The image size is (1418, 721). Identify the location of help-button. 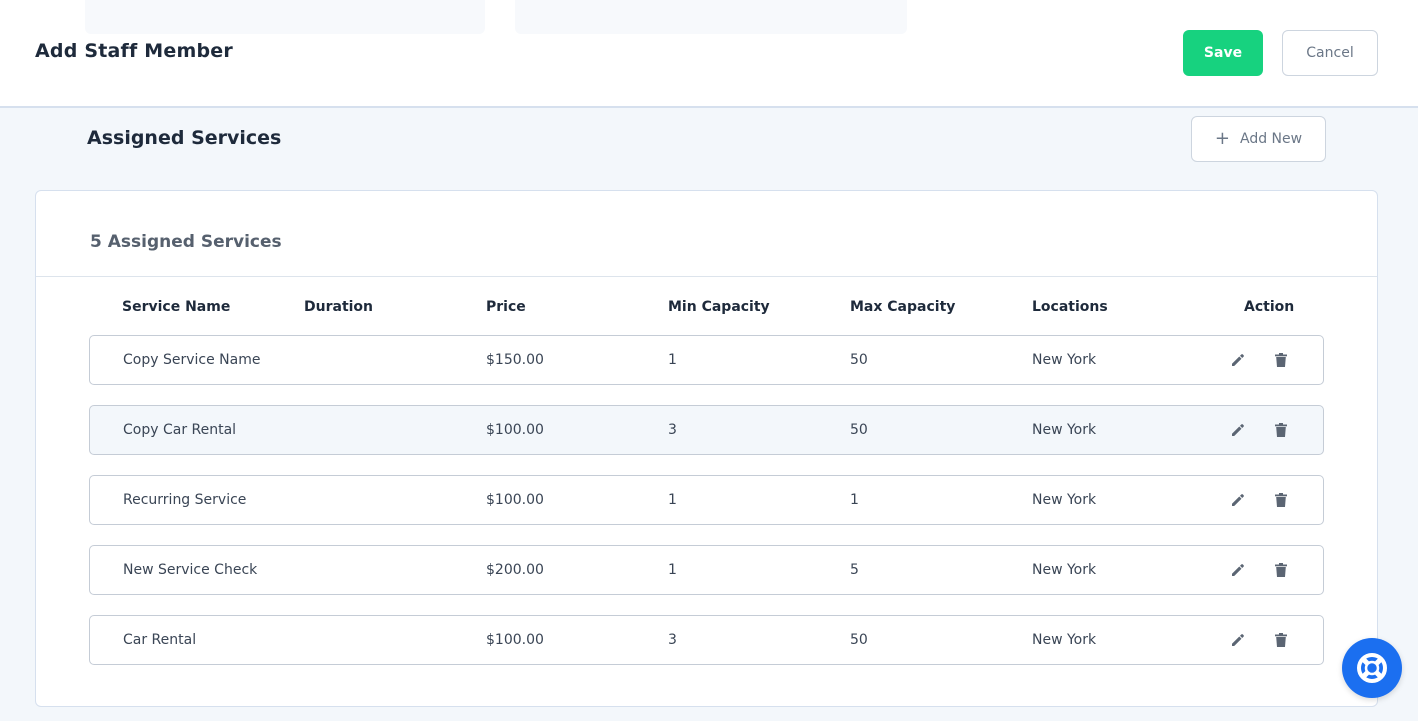
(1372, 668).